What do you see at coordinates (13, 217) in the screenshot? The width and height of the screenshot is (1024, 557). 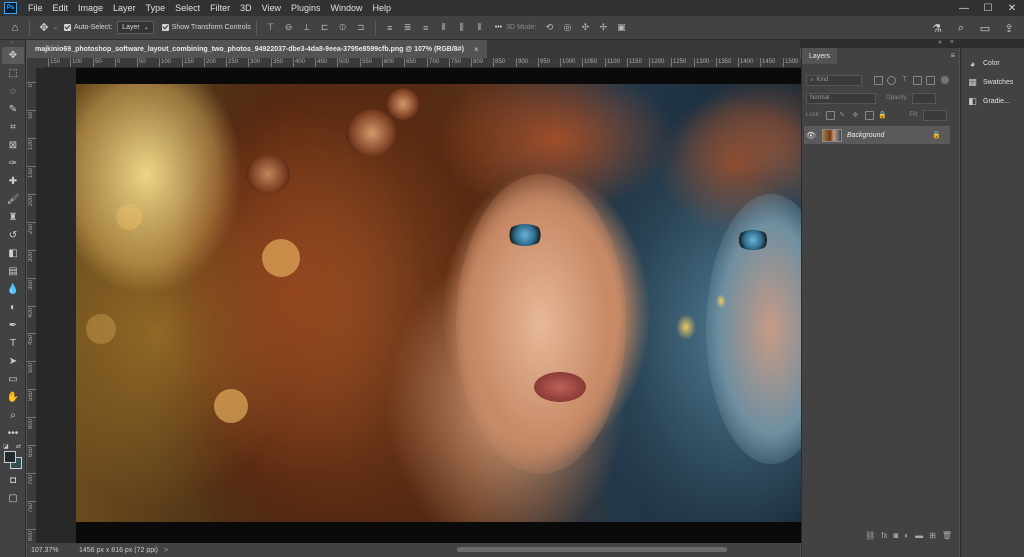 I see `clone-stamp-tool-icon: ♜` at bounding box center [13, 217].